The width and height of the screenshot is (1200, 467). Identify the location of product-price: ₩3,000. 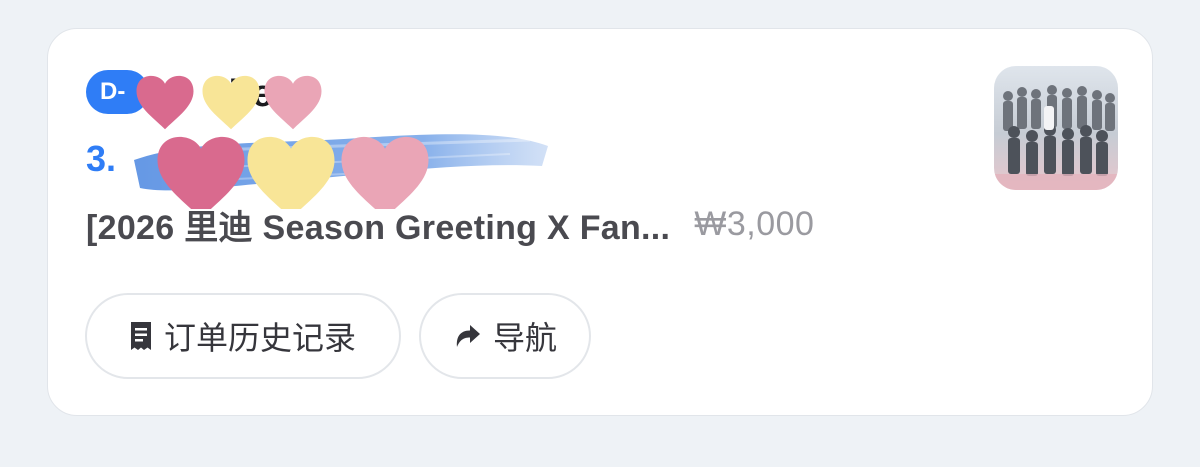
(754, 223).